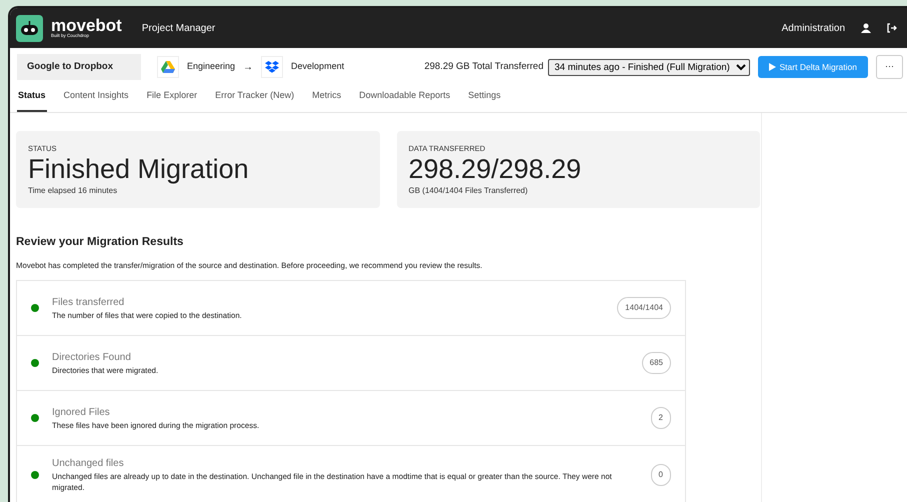 The height and width of the screenshot is (502, 907). Describe the element at coordinates (88, 463) in the screenshot. I see `result-title: Unchanged files` at that location.